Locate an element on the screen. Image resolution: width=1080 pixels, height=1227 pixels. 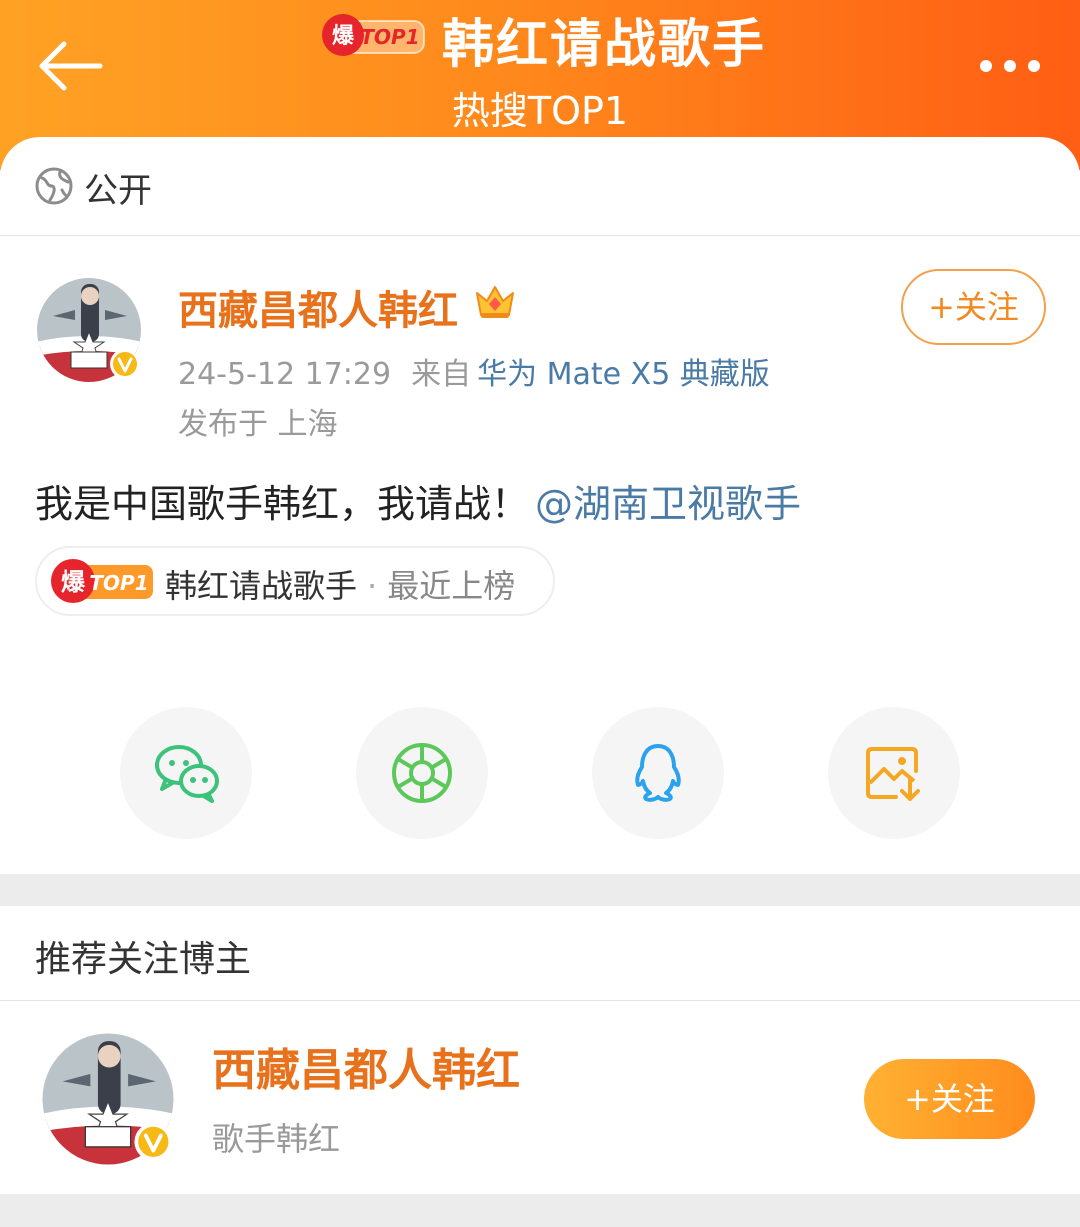
post-time: 24-5-12 17:29 is located at coordinates (285, 374).